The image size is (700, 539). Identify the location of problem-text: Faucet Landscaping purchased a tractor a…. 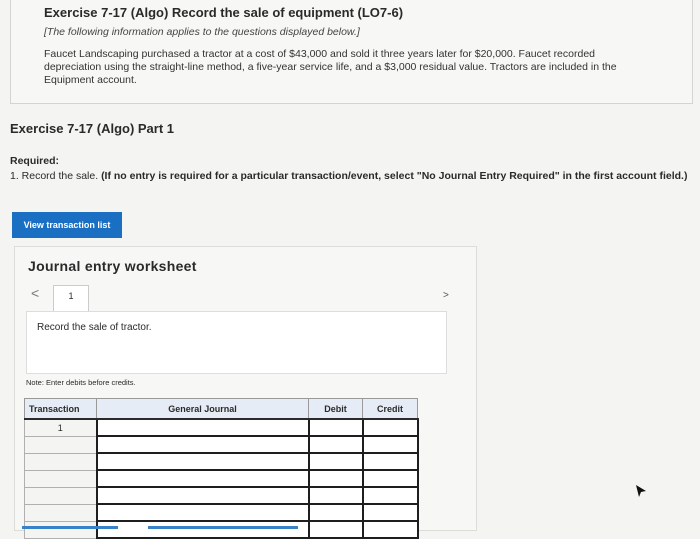
(330, 67).